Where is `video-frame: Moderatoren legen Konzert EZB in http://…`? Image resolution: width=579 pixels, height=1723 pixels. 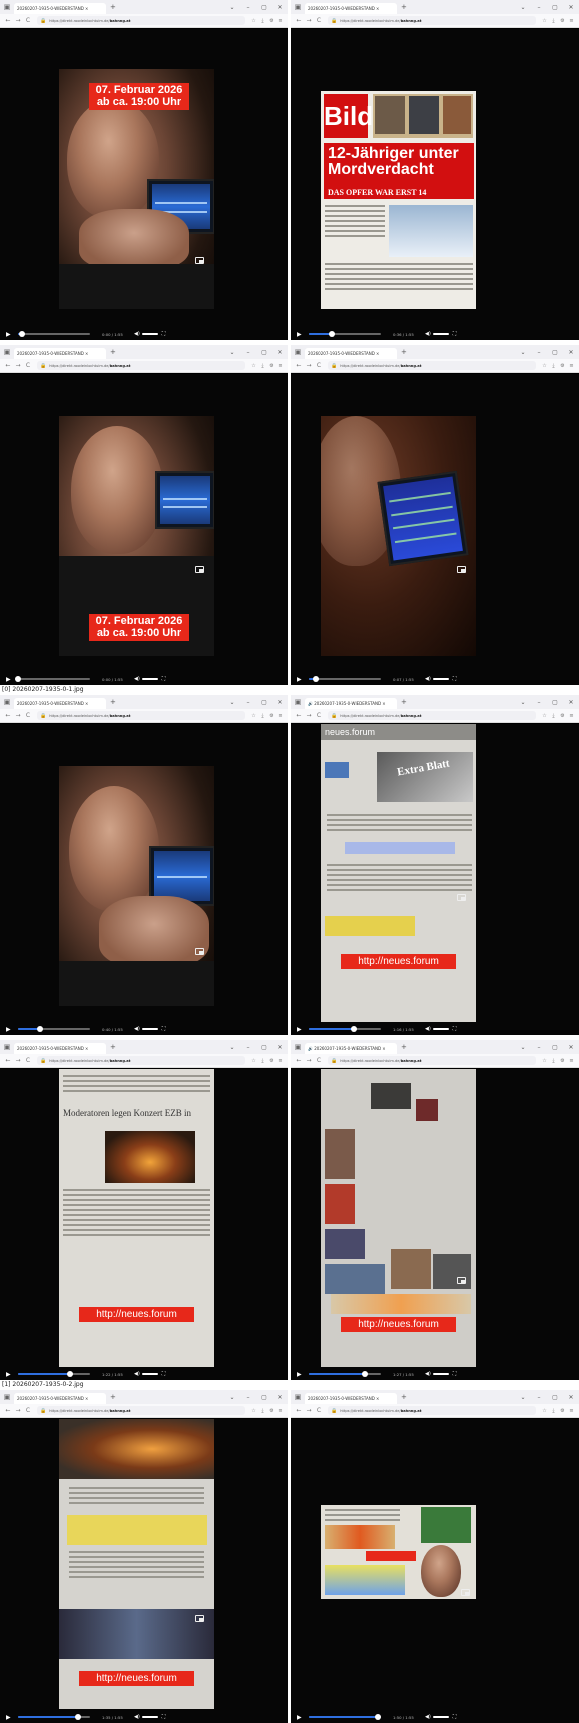 video-frame: Moderatoren legen Konzert EZB in http://… is located at coordinates (136, 1218).